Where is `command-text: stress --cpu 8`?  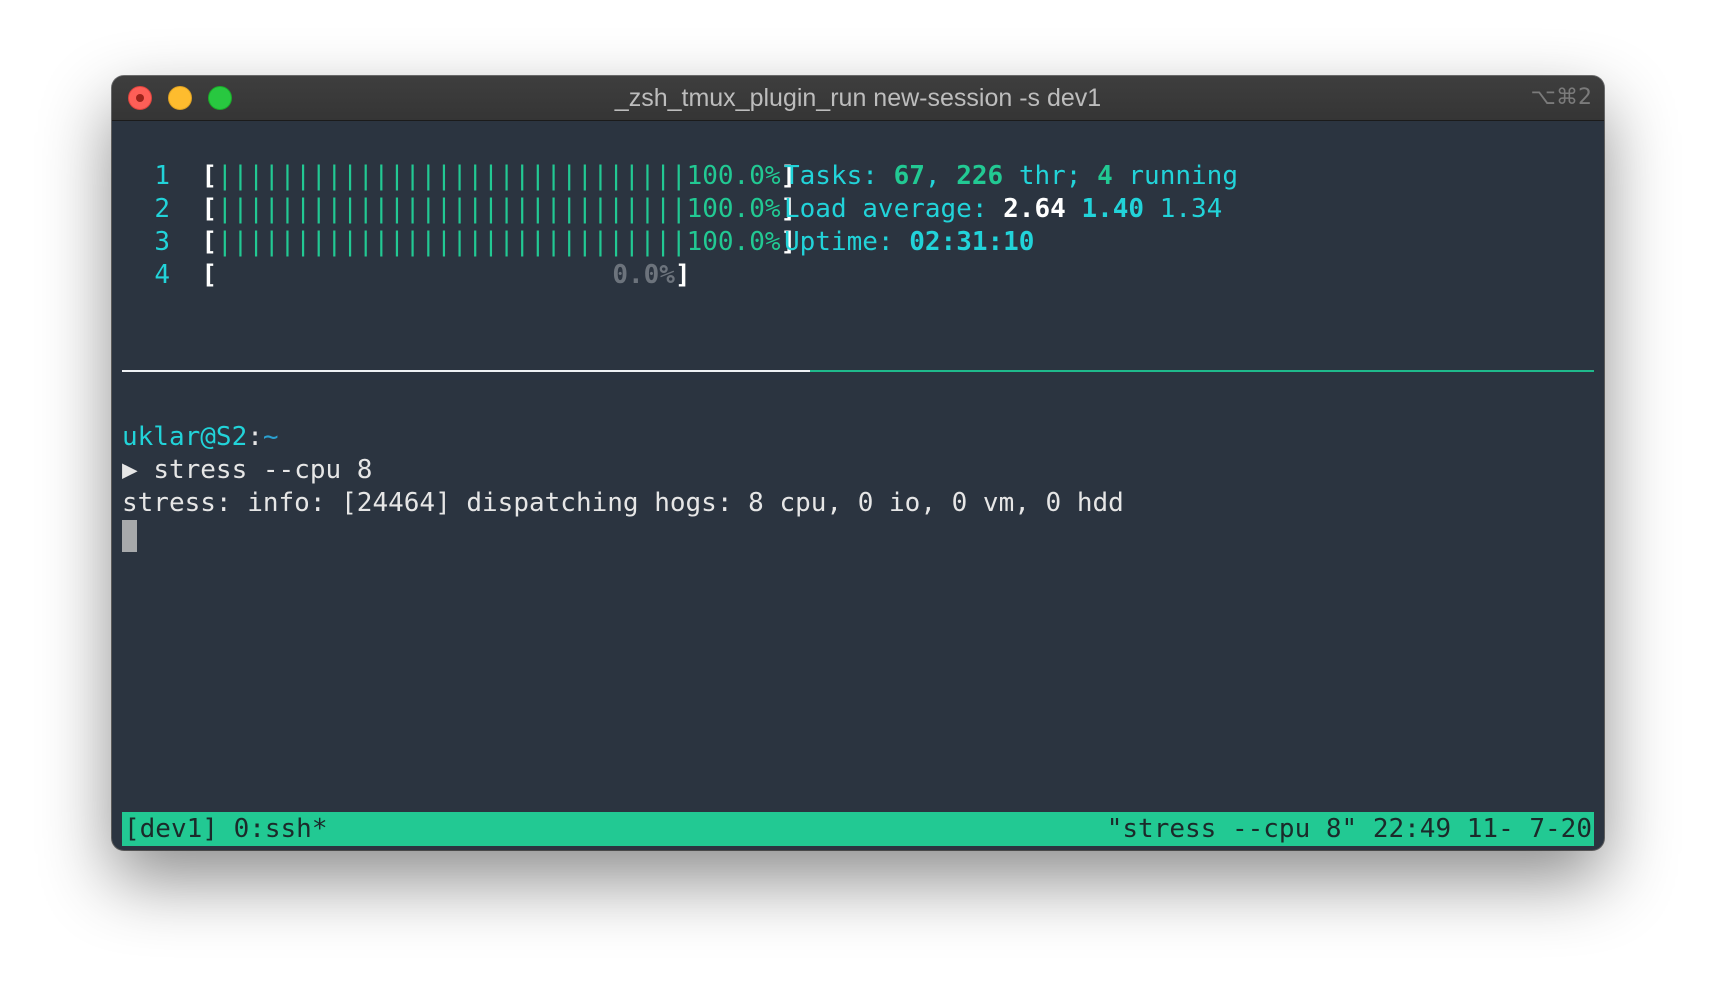
command-text: stress --cpu 8 is located at coordinates (263, 470).